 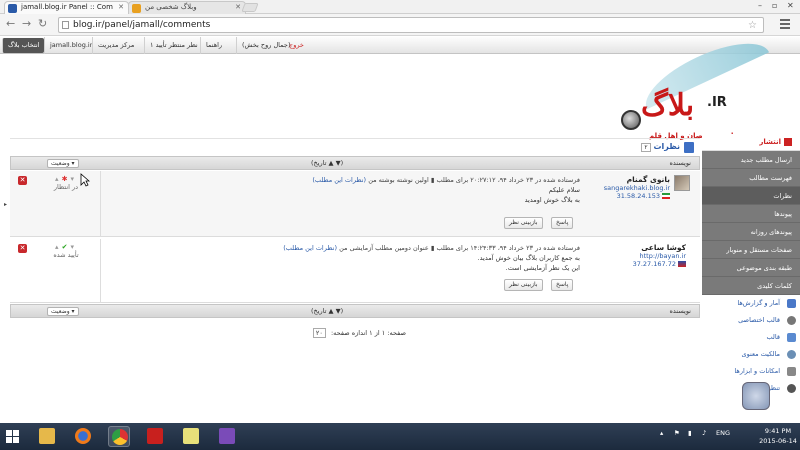 I want to click on firefox-taskbar-button, so click(x=83, y=436).